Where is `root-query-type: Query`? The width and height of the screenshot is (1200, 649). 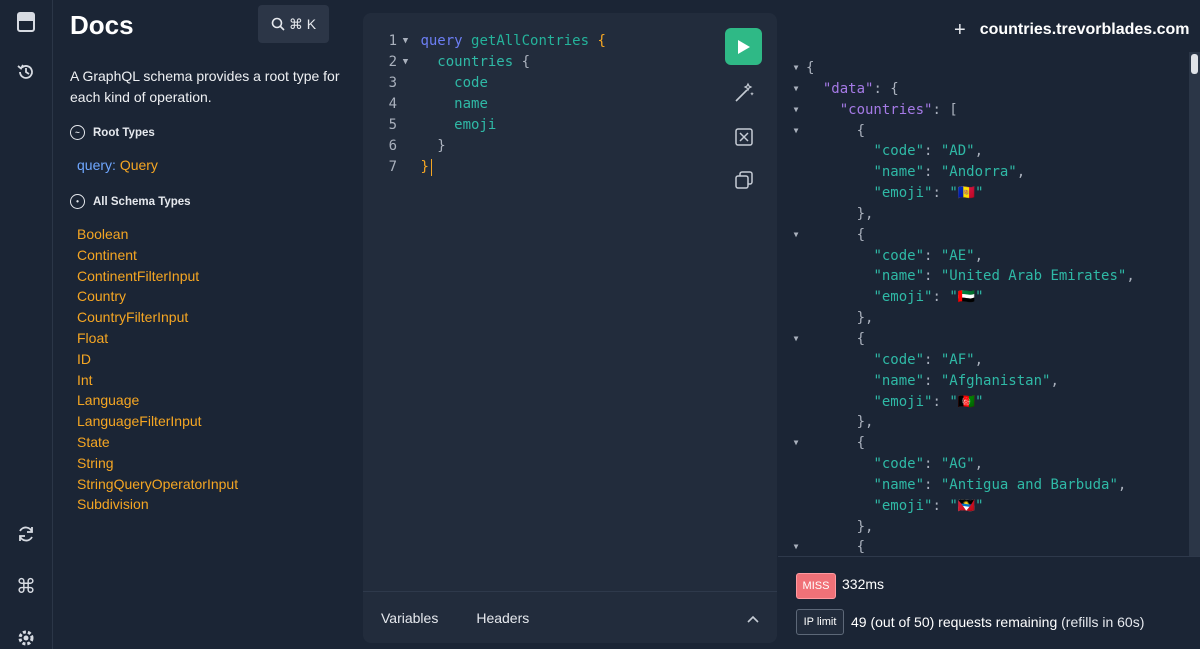 root-query-type: Query is located at coordinates (139, 165).